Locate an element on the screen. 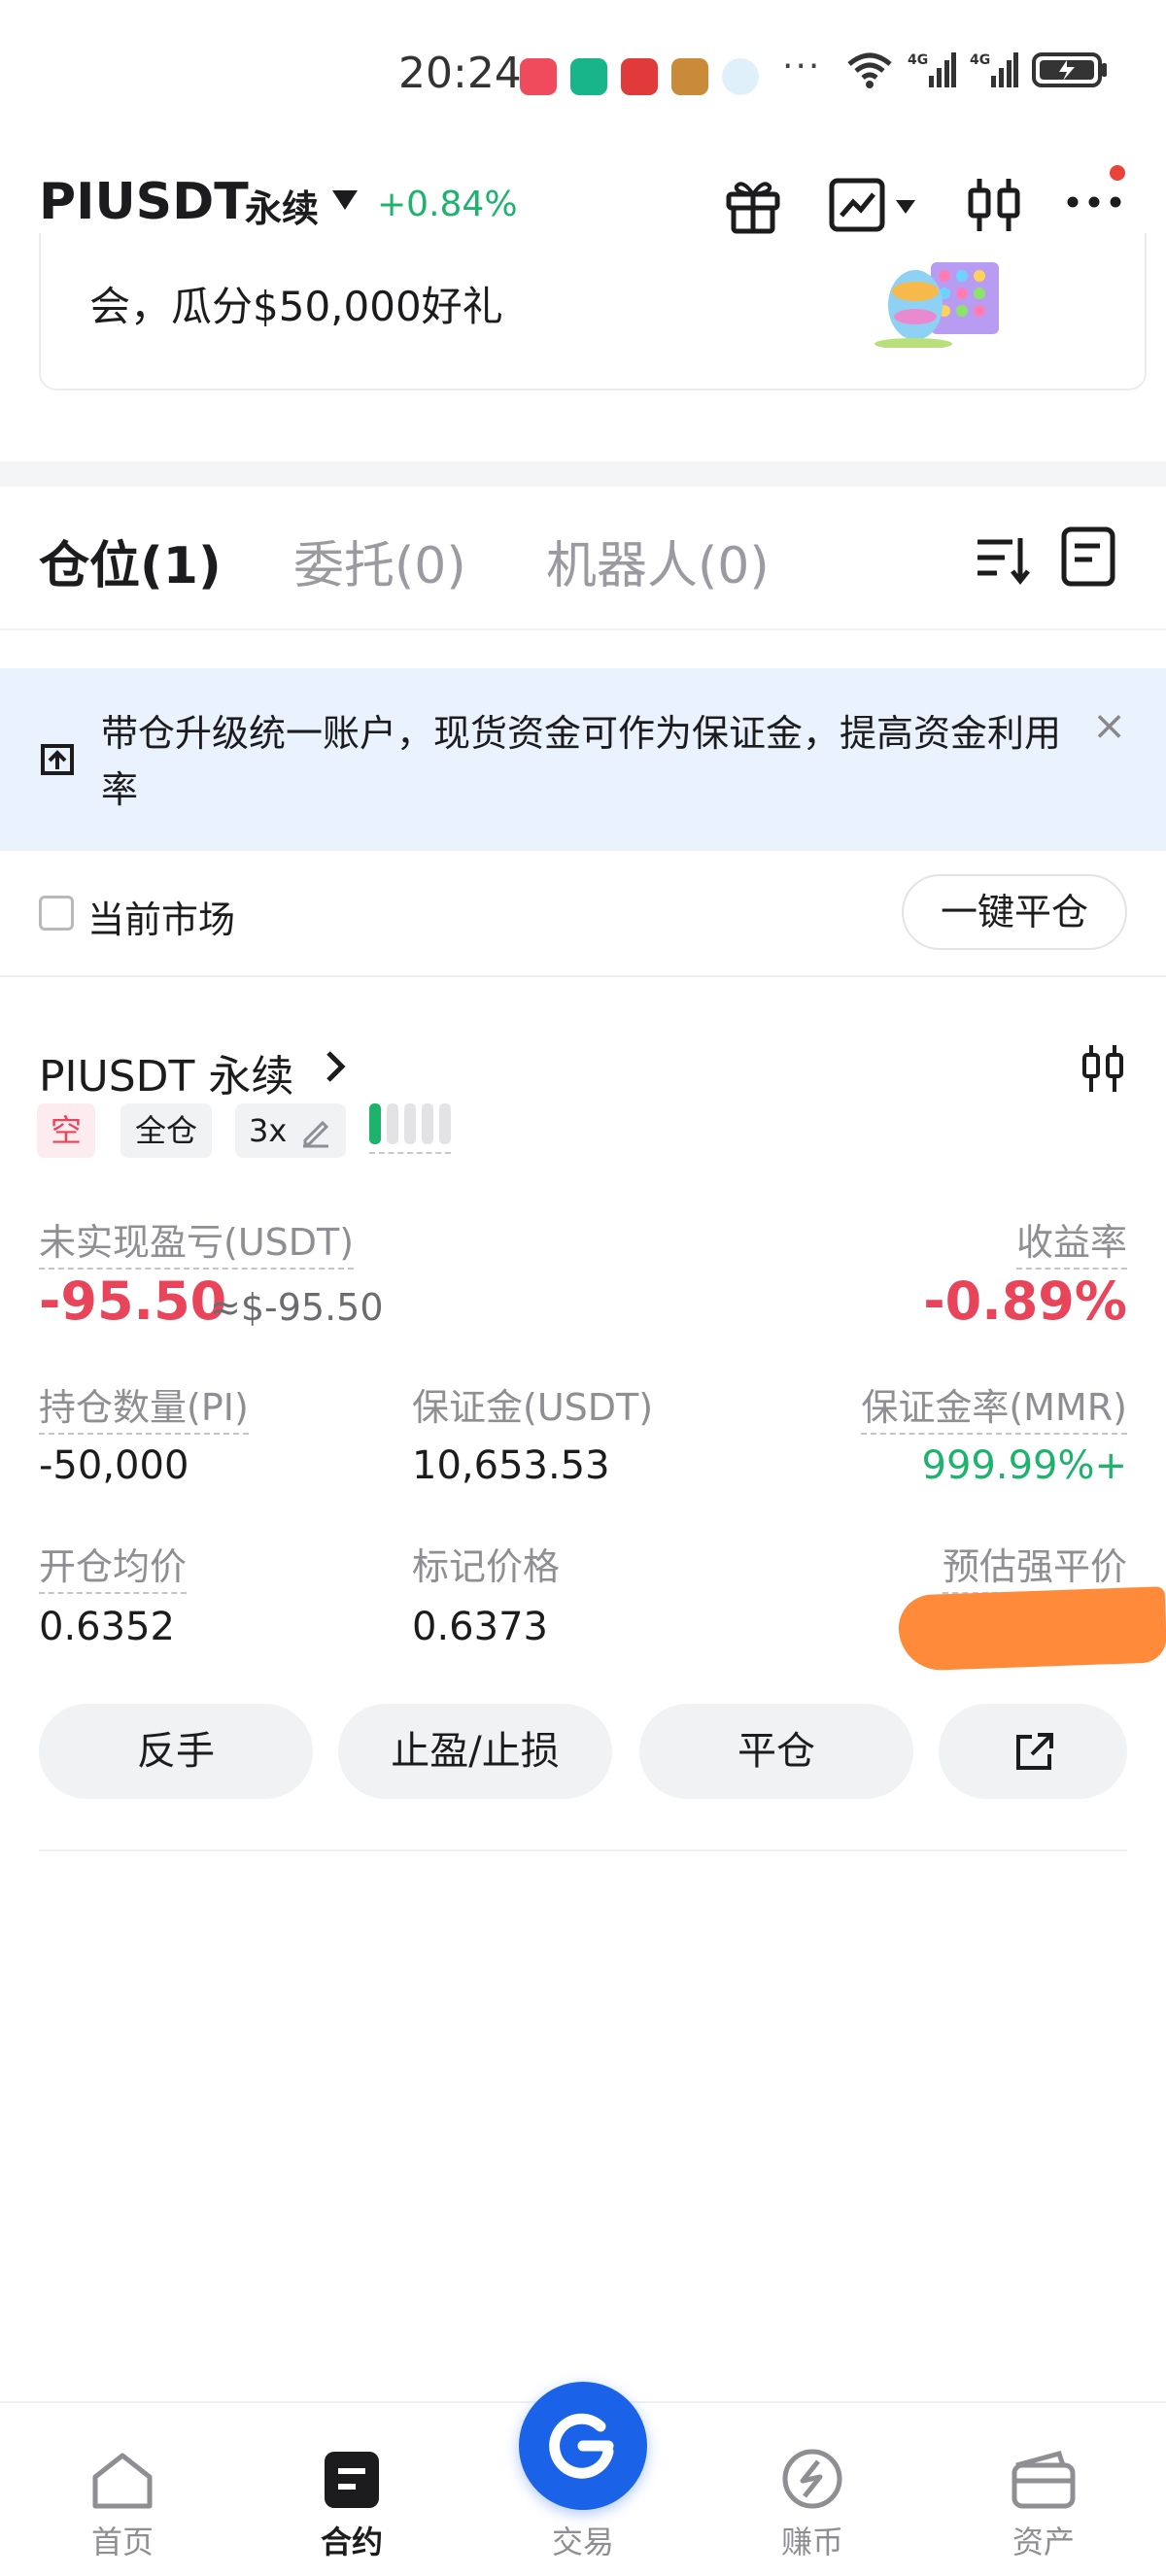 Image resolution: width=1166 pixels, height=2576 pixels. chevron-right-icon is located at coordinates (335, 1066).